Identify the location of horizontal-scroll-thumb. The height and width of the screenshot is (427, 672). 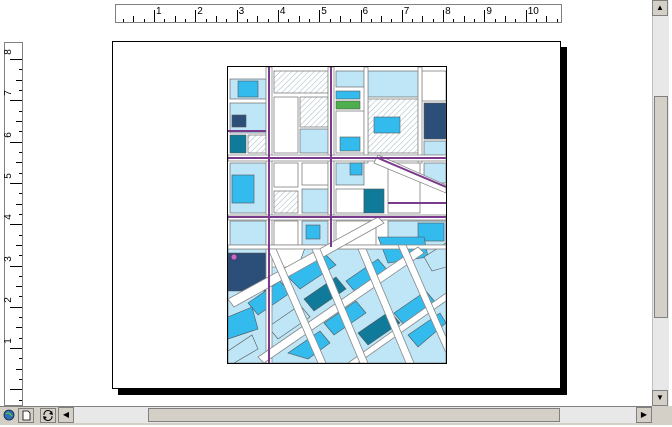
(354, 415).